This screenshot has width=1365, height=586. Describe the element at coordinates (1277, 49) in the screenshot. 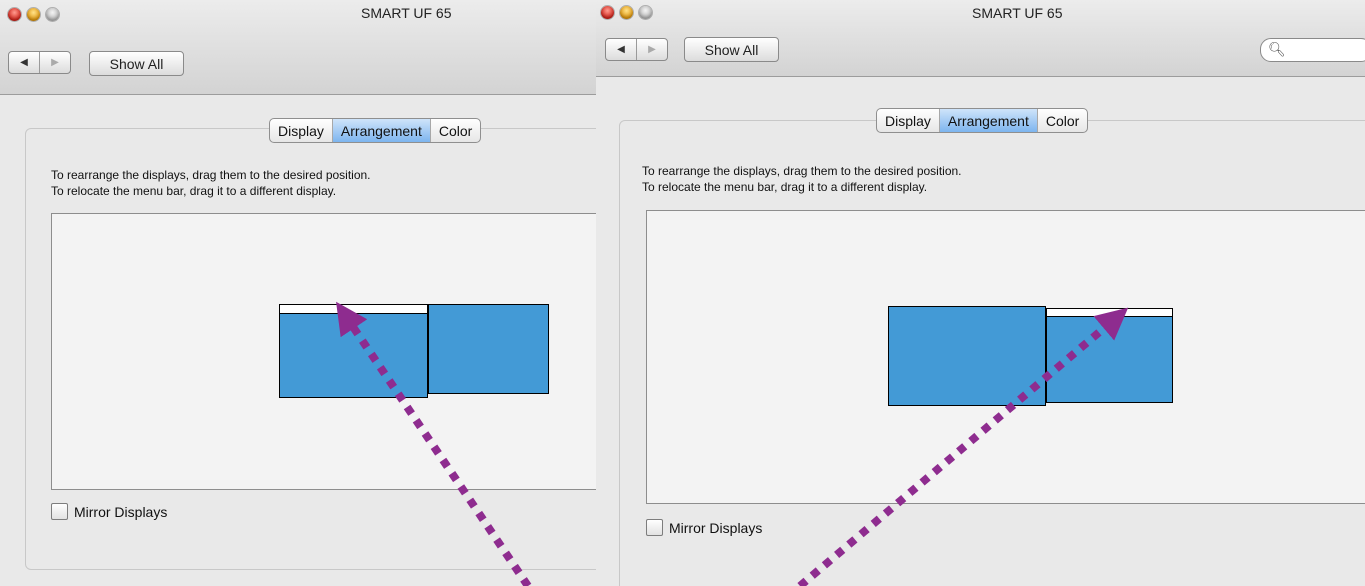

I see `search-icon: 🔍︎` at that location.